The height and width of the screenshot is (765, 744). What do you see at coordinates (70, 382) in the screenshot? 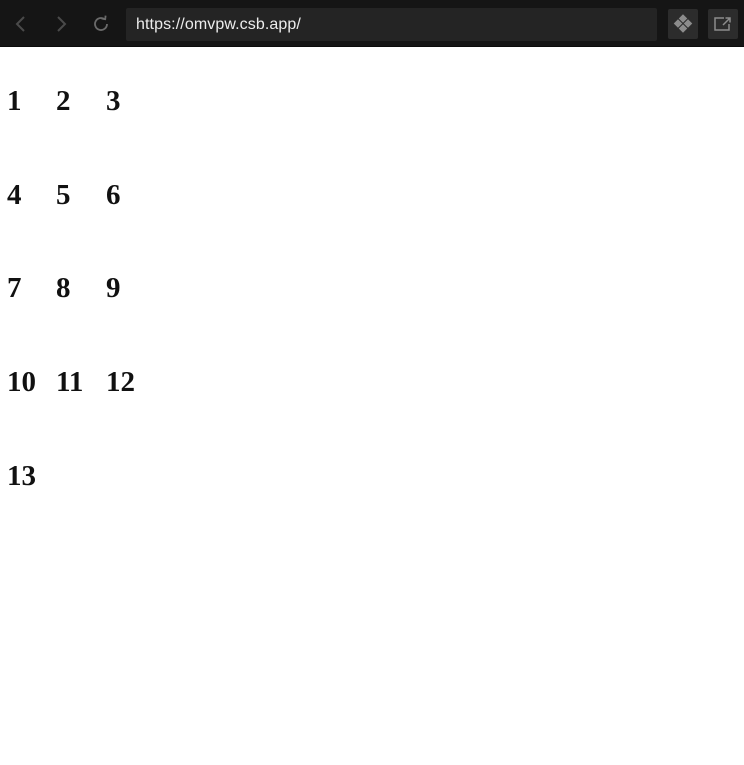
I see `grid-item: 11` at bounding box center [70, 382].